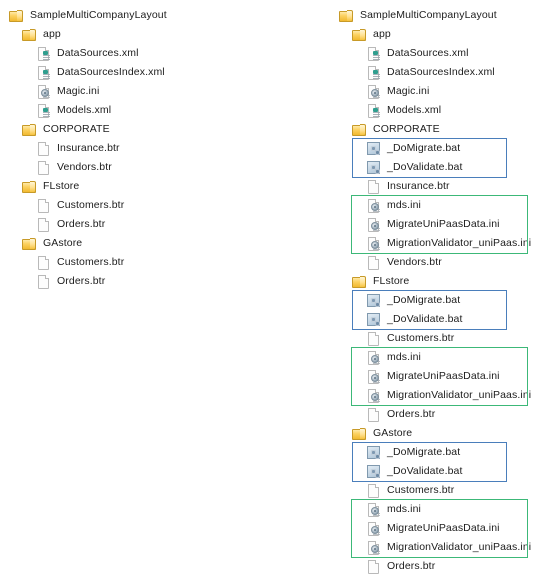 This screenshot has height=576, width=546. Describe the element at coordinates (428, 53) in the screenshot. I see `tree-row-label: DataSources.xml` at that location.